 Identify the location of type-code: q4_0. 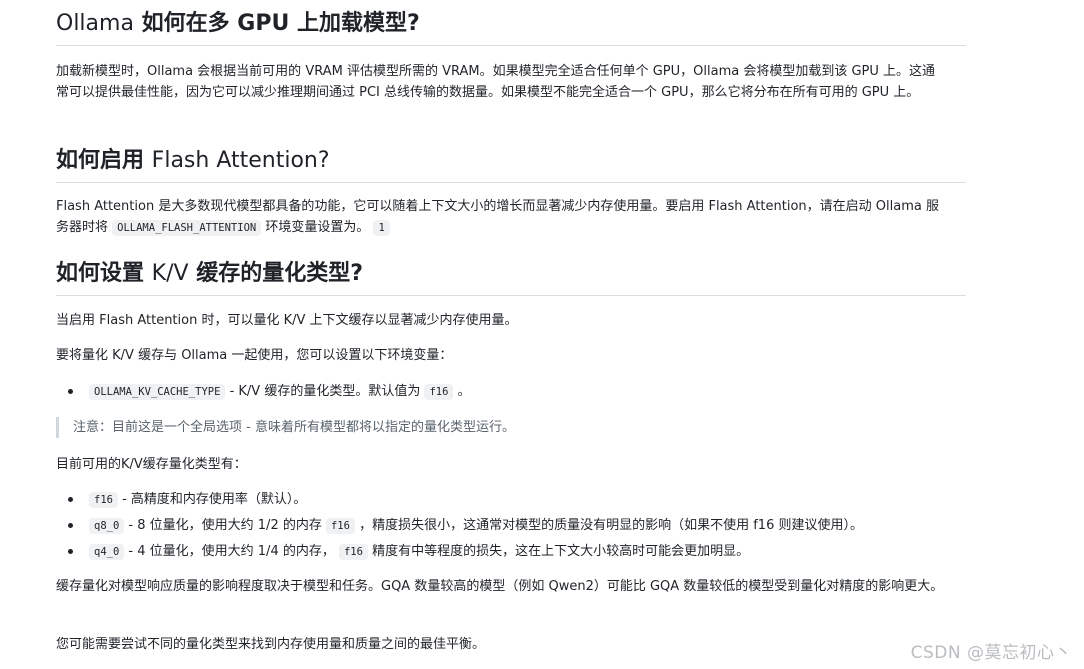
(107, 552).